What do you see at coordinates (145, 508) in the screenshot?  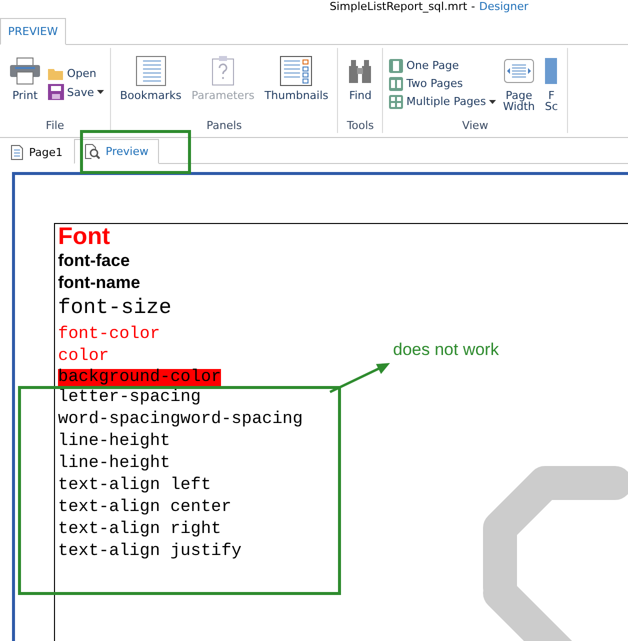 I see `report-text: text-align center` at bounding box center [145, 508].